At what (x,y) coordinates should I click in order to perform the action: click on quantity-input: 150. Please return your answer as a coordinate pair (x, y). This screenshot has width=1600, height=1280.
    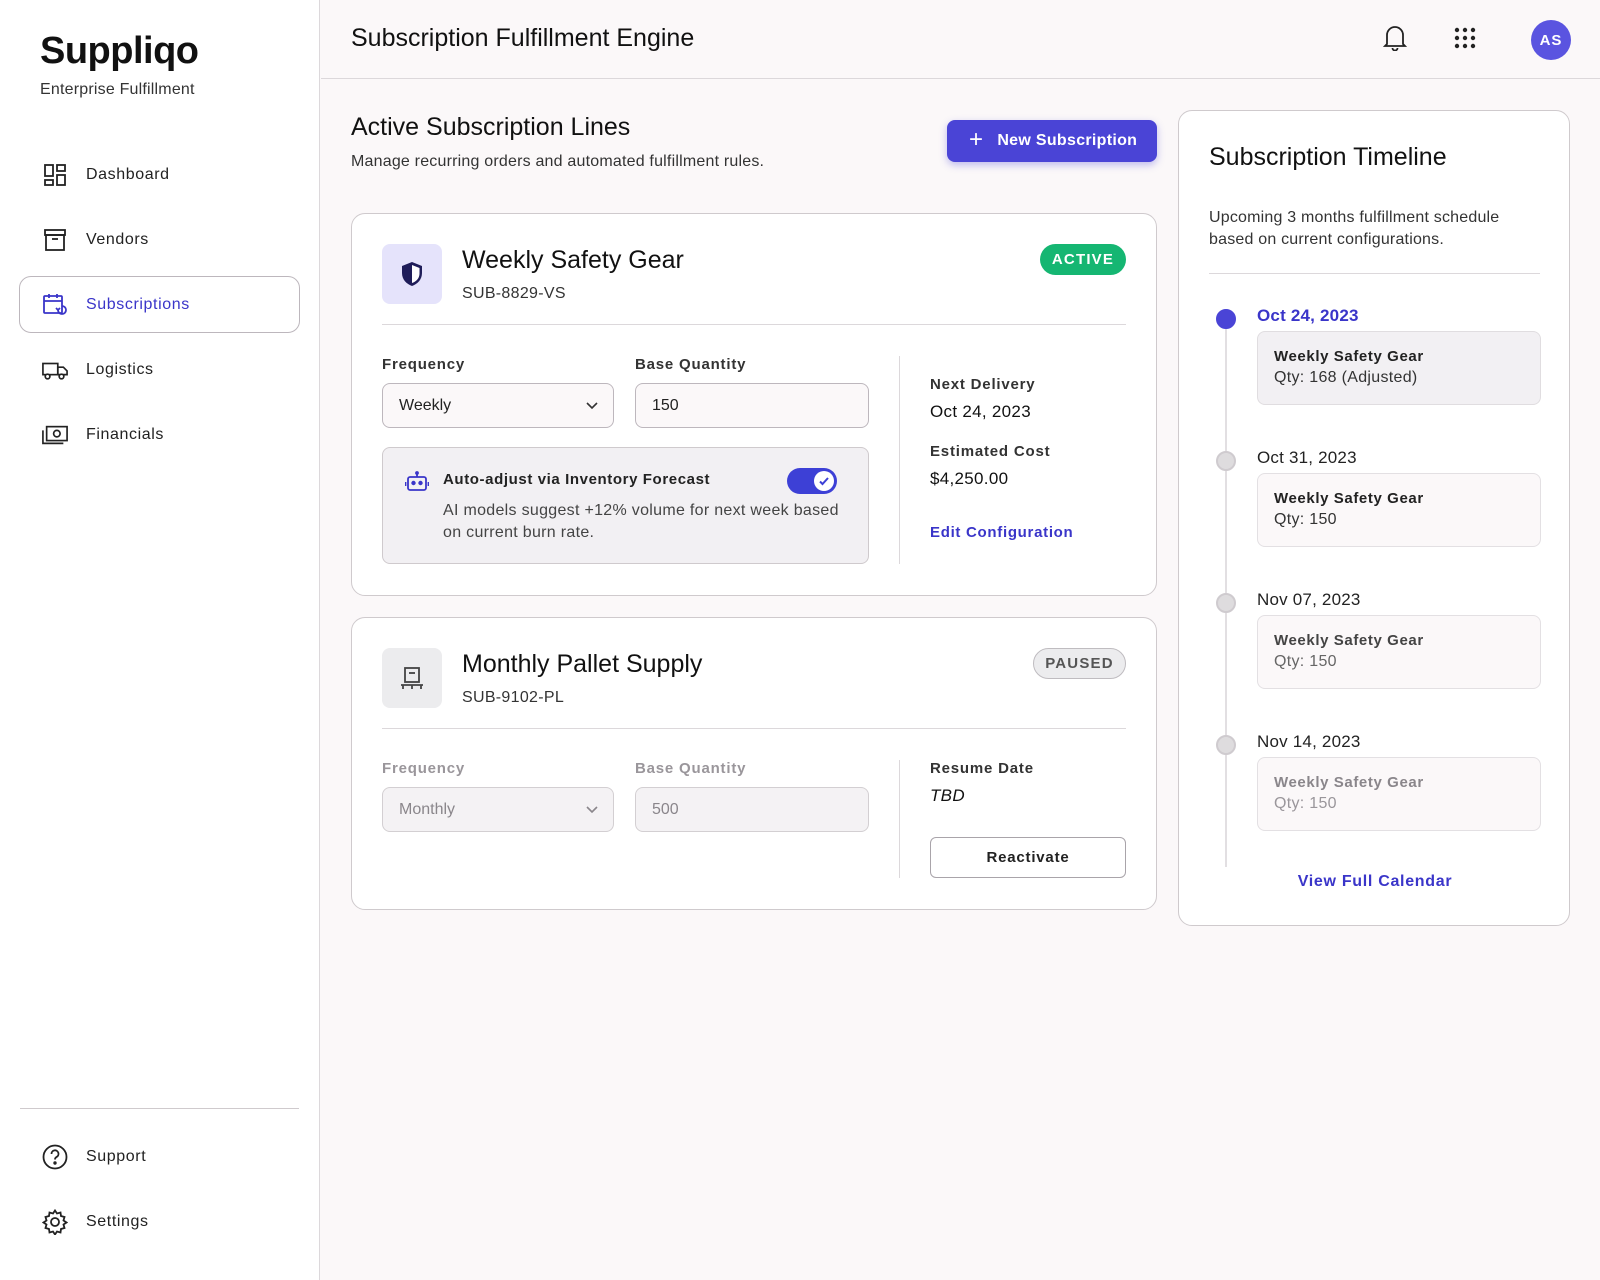
    Looking at the image, I should click on (752, 405).